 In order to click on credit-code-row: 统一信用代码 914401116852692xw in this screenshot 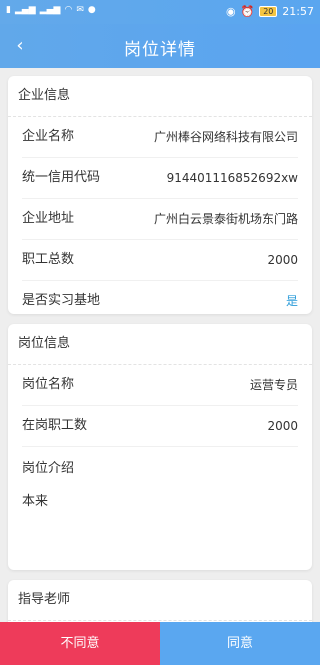, I will do `click(160, 178)`.